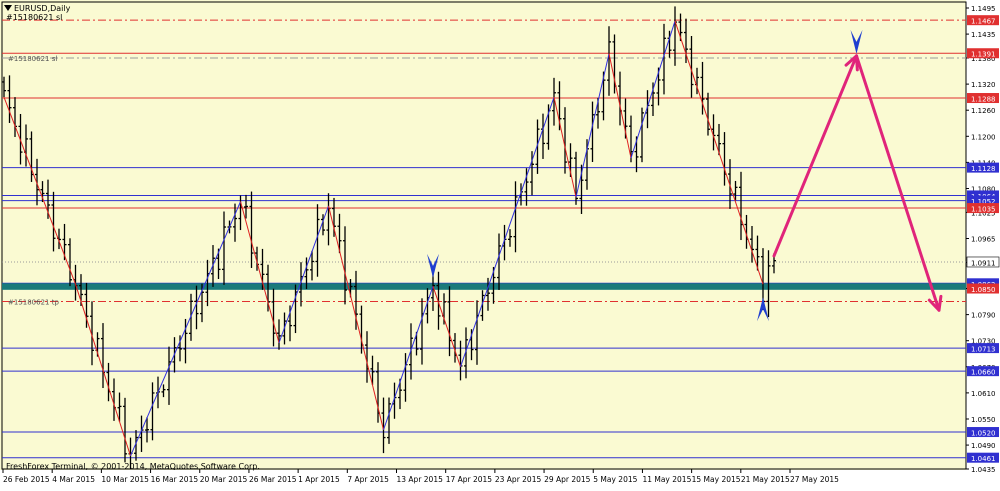 The width and height of the screenshot is (1000, 491). What do you see at coordinates (716, 479) in the screenshot?
I see `x-tick-label: 15 May 2015` at bounding box center [716, 479].